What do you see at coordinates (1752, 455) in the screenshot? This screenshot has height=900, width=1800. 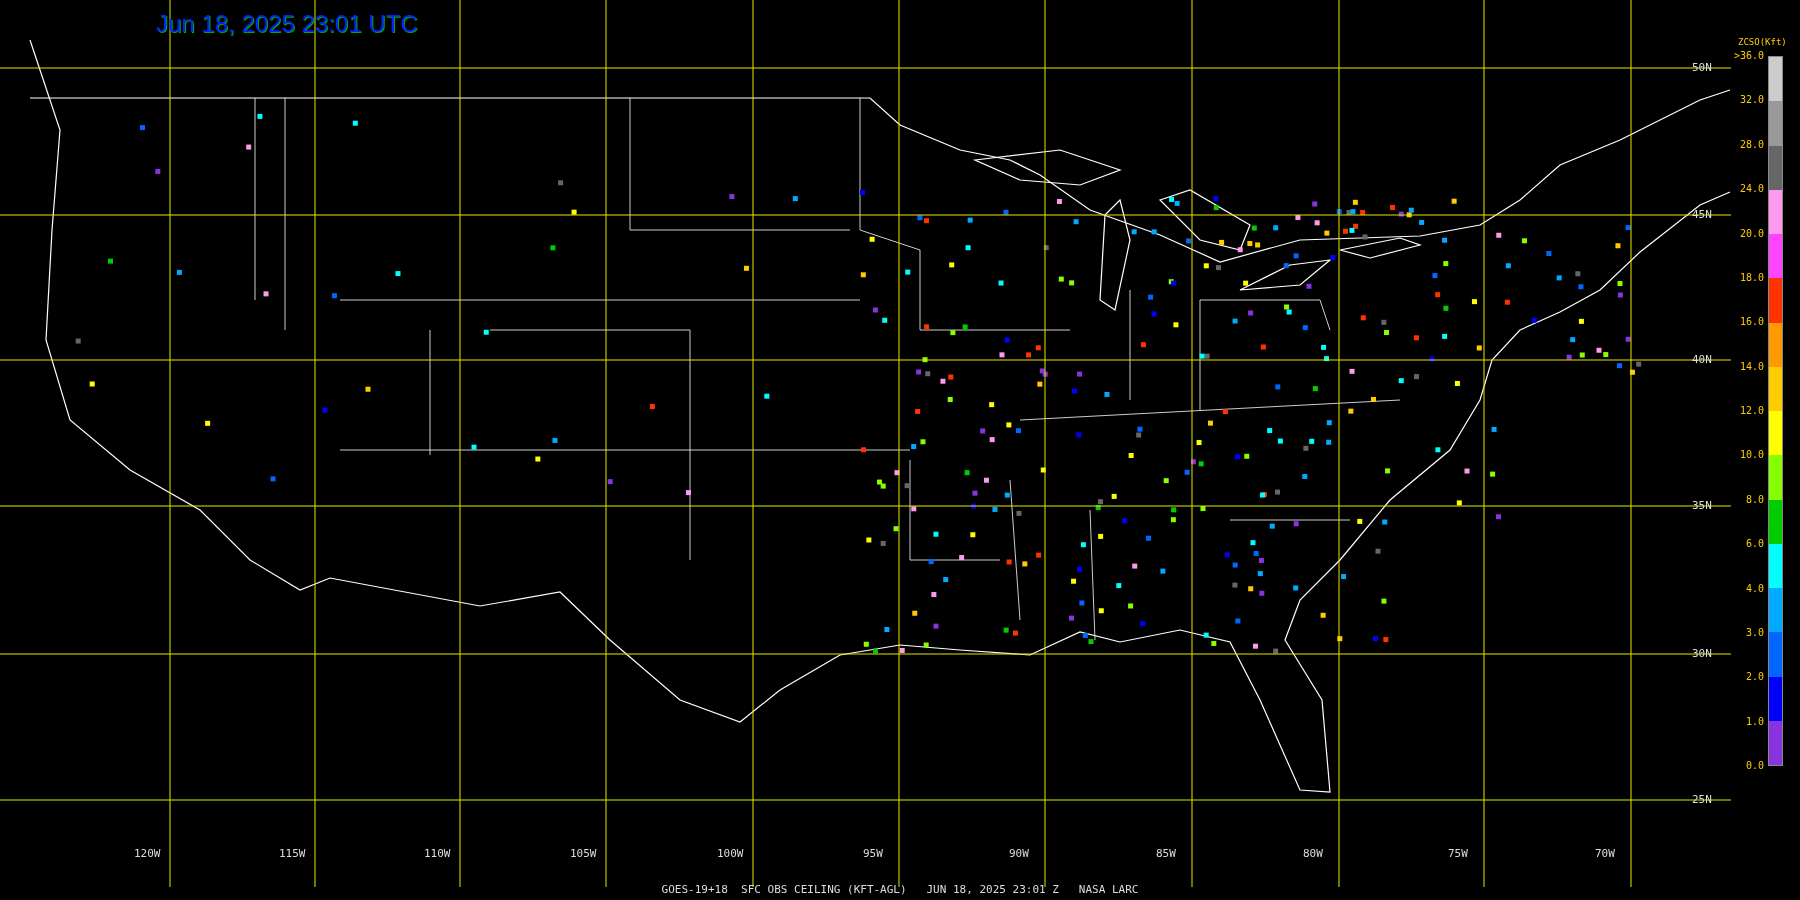 I see `legend-tick-label: 10.0` at bounding box center [1752, 455].